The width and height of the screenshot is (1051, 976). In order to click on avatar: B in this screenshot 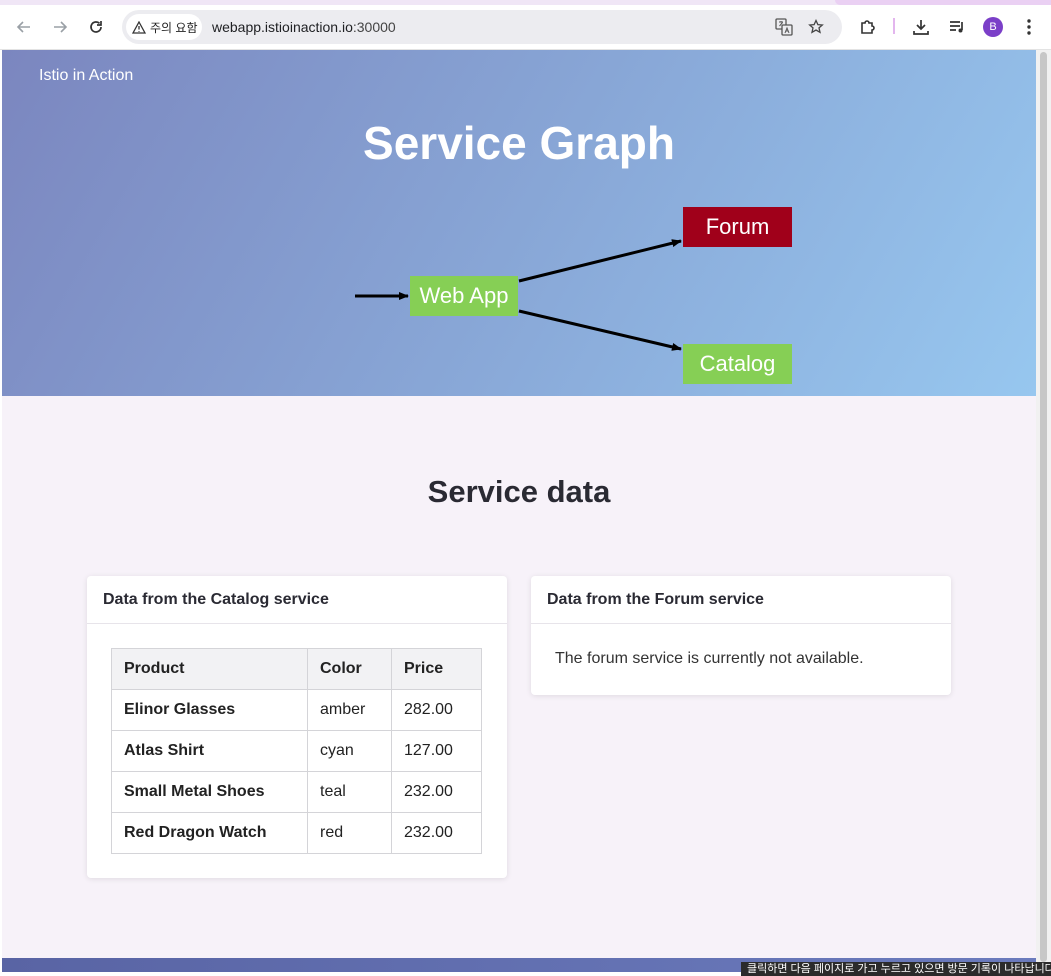, I will do `click(993, 27)`.